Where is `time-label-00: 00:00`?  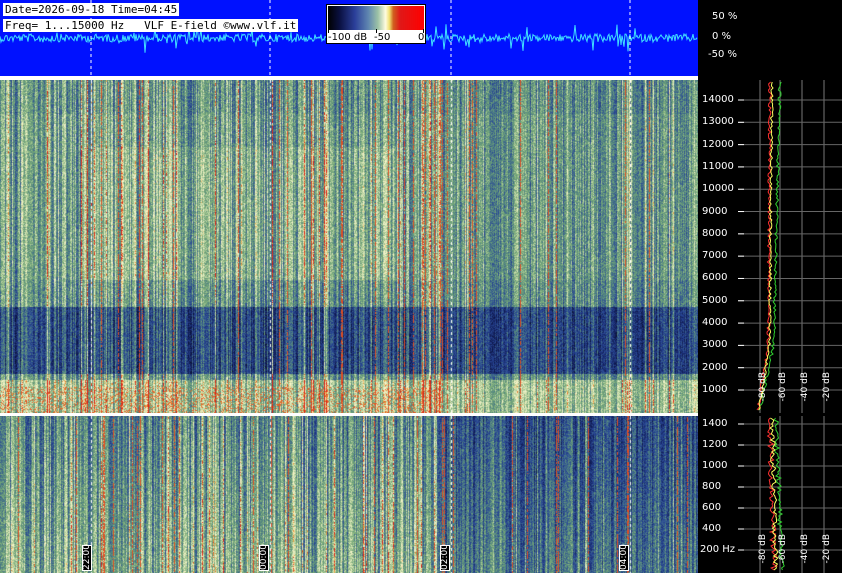 time-label-00: 00:00 is located at coordinates (264, 557).